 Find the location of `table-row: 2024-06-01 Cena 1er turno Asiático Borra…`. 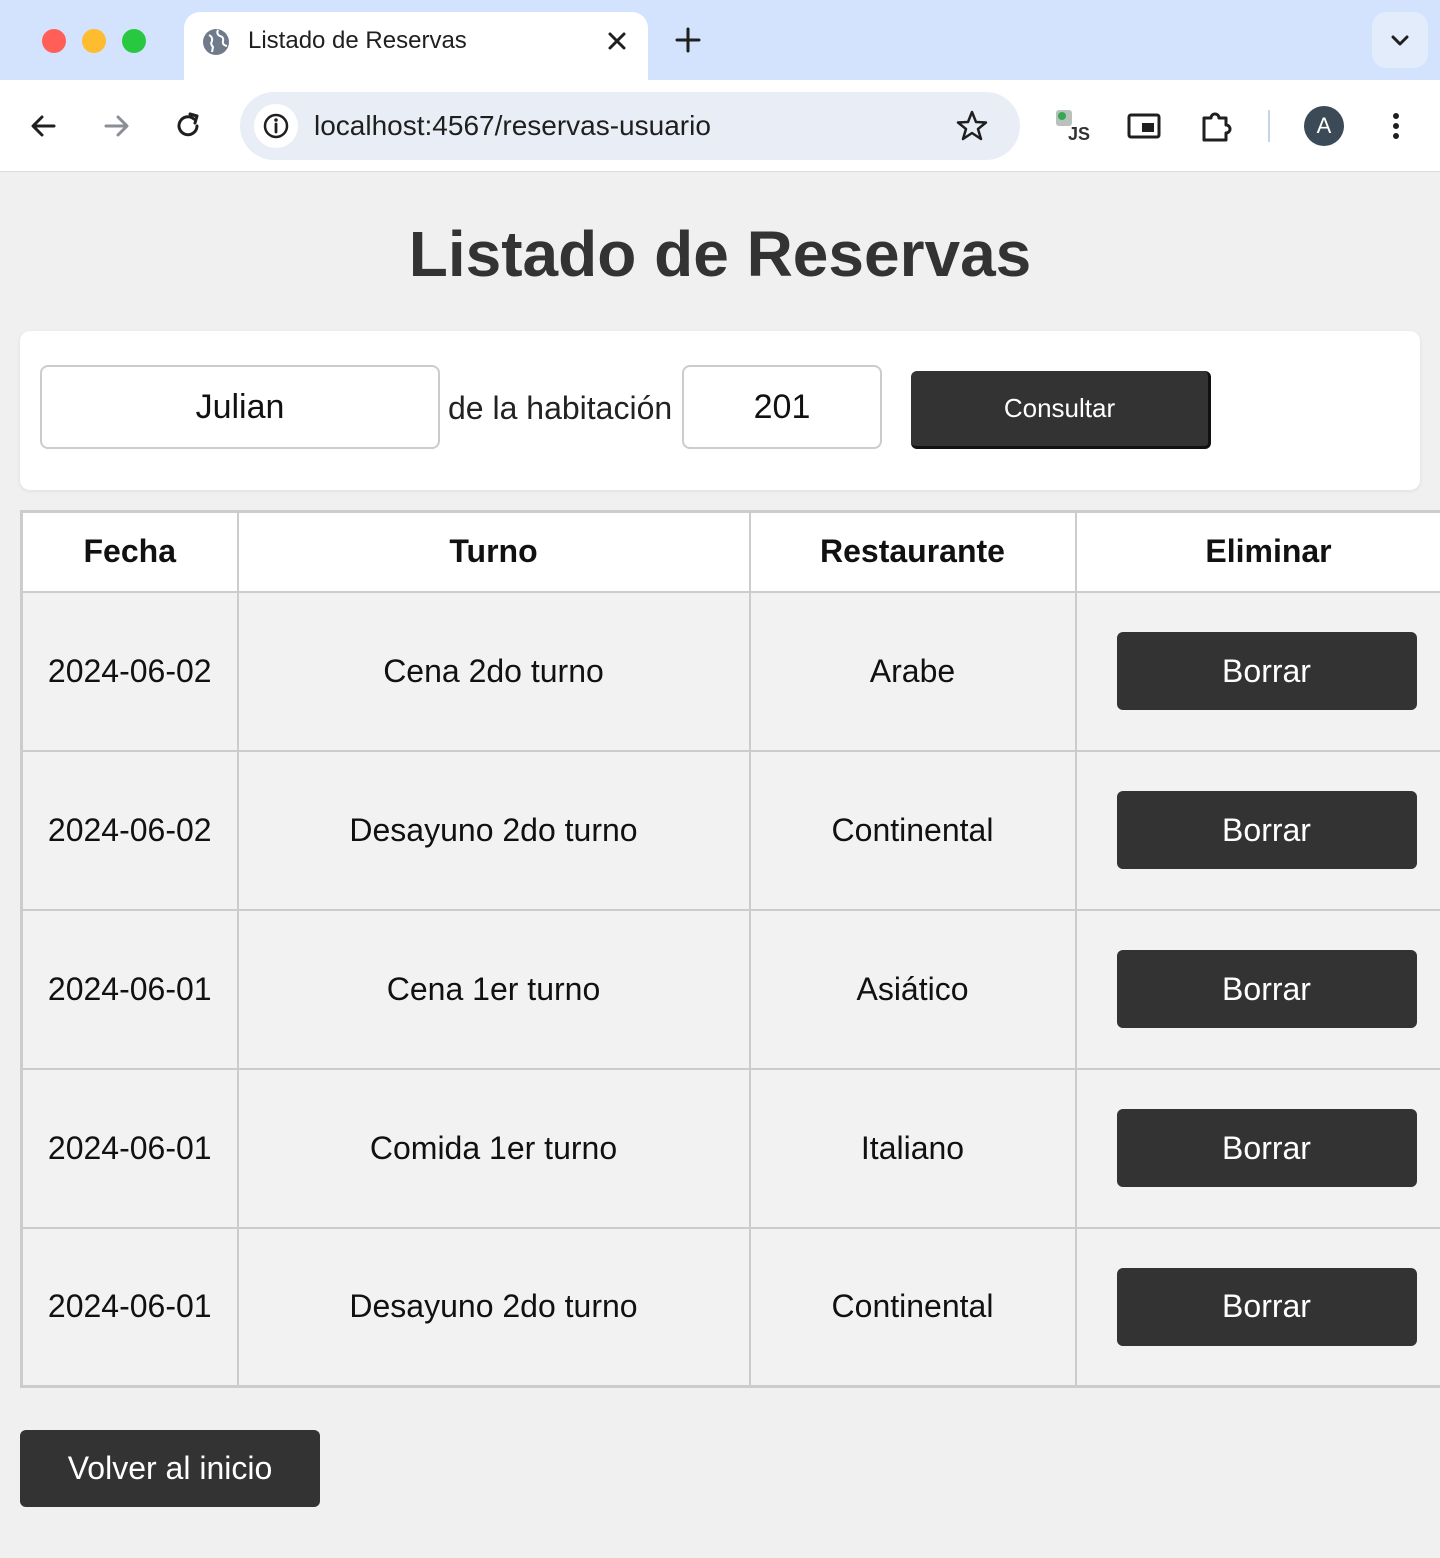

table-row: 2024-06-01 Cena 1er turno Asiático Borra… is located at coordinates (730, 989).